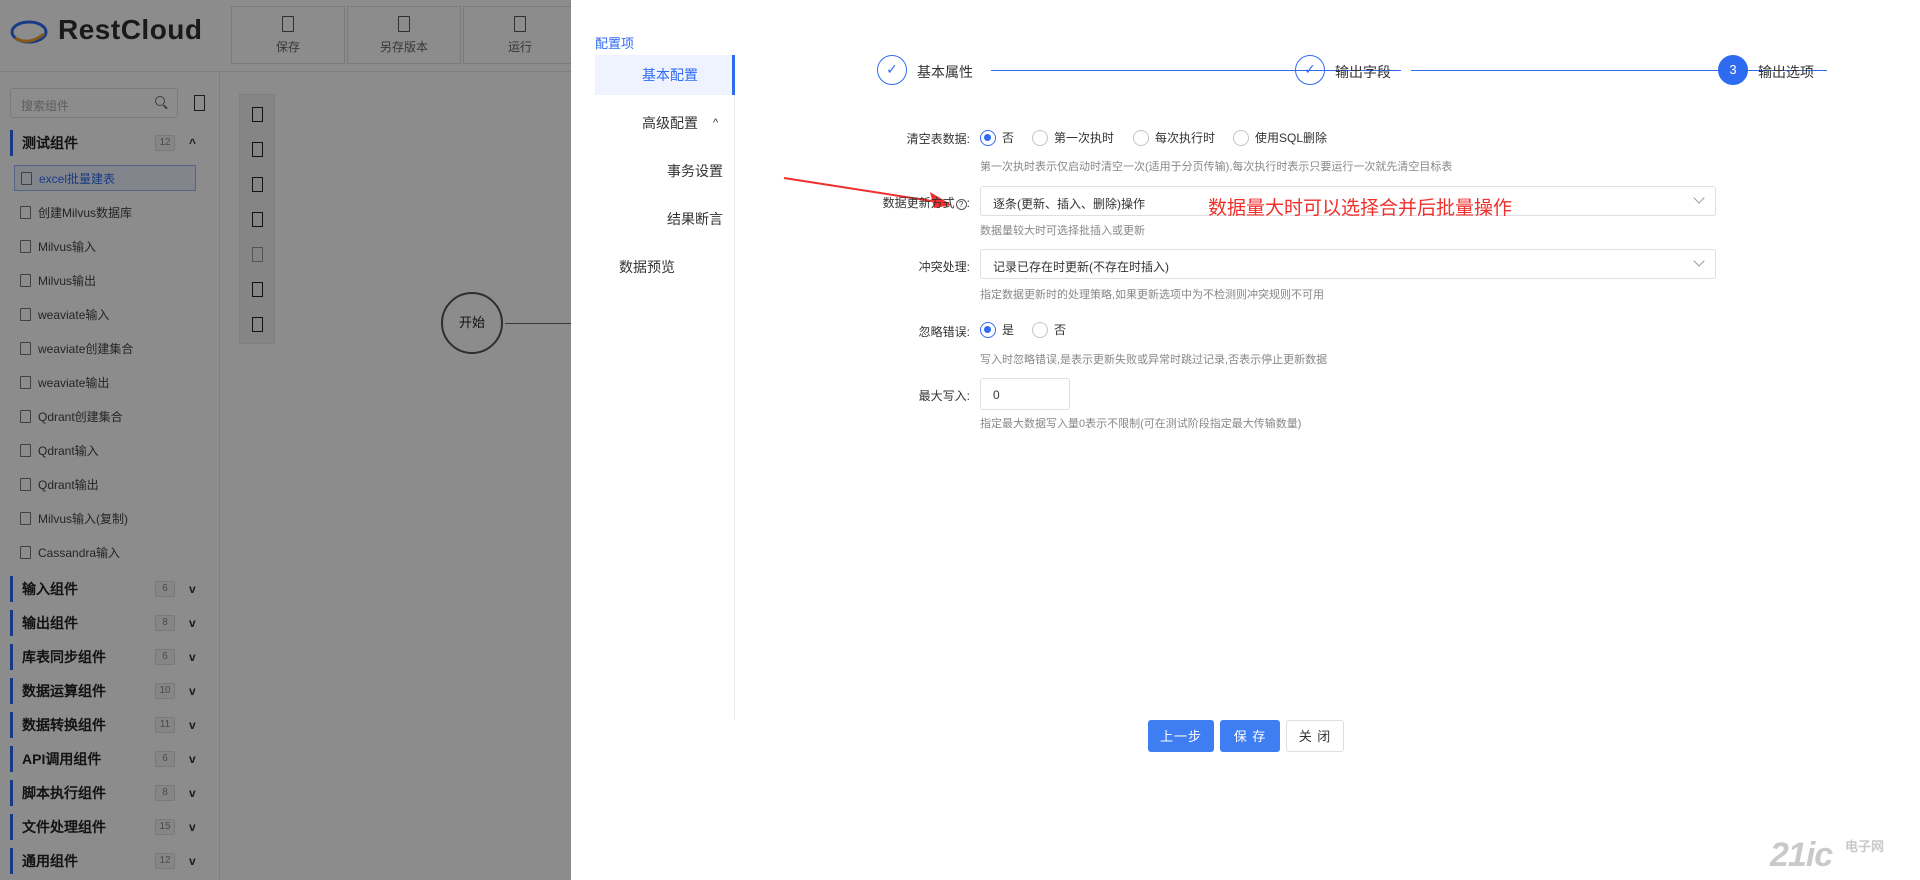 This screenshot has height=880, width=1920. I want to click on max-write-label: 最大写入:, so click(944, 396).